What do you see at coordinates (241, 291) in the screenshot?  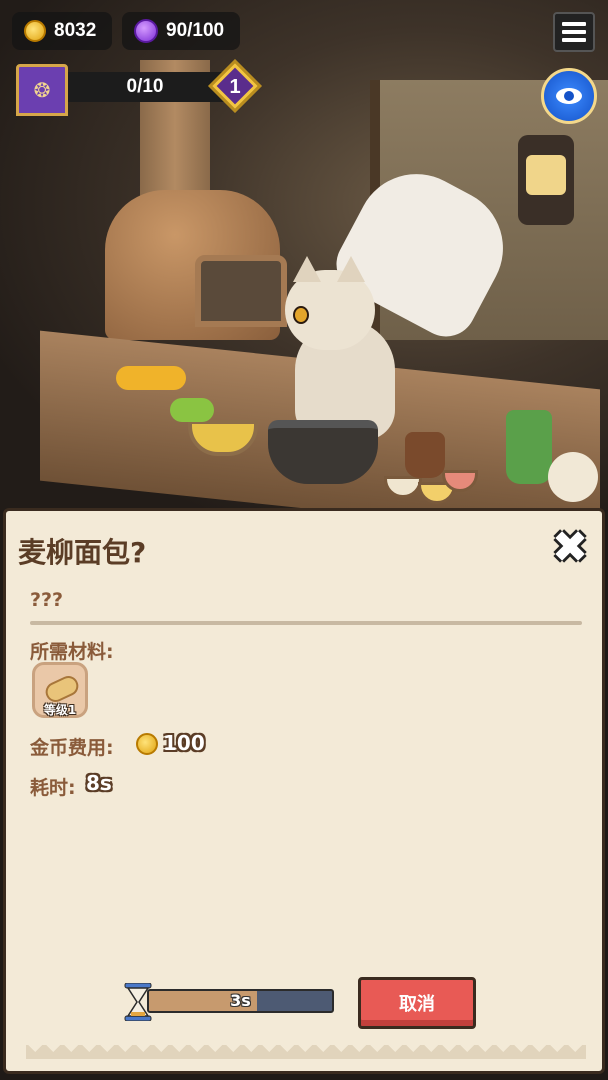 I see `stove-window` at bounding box center [241, 291].